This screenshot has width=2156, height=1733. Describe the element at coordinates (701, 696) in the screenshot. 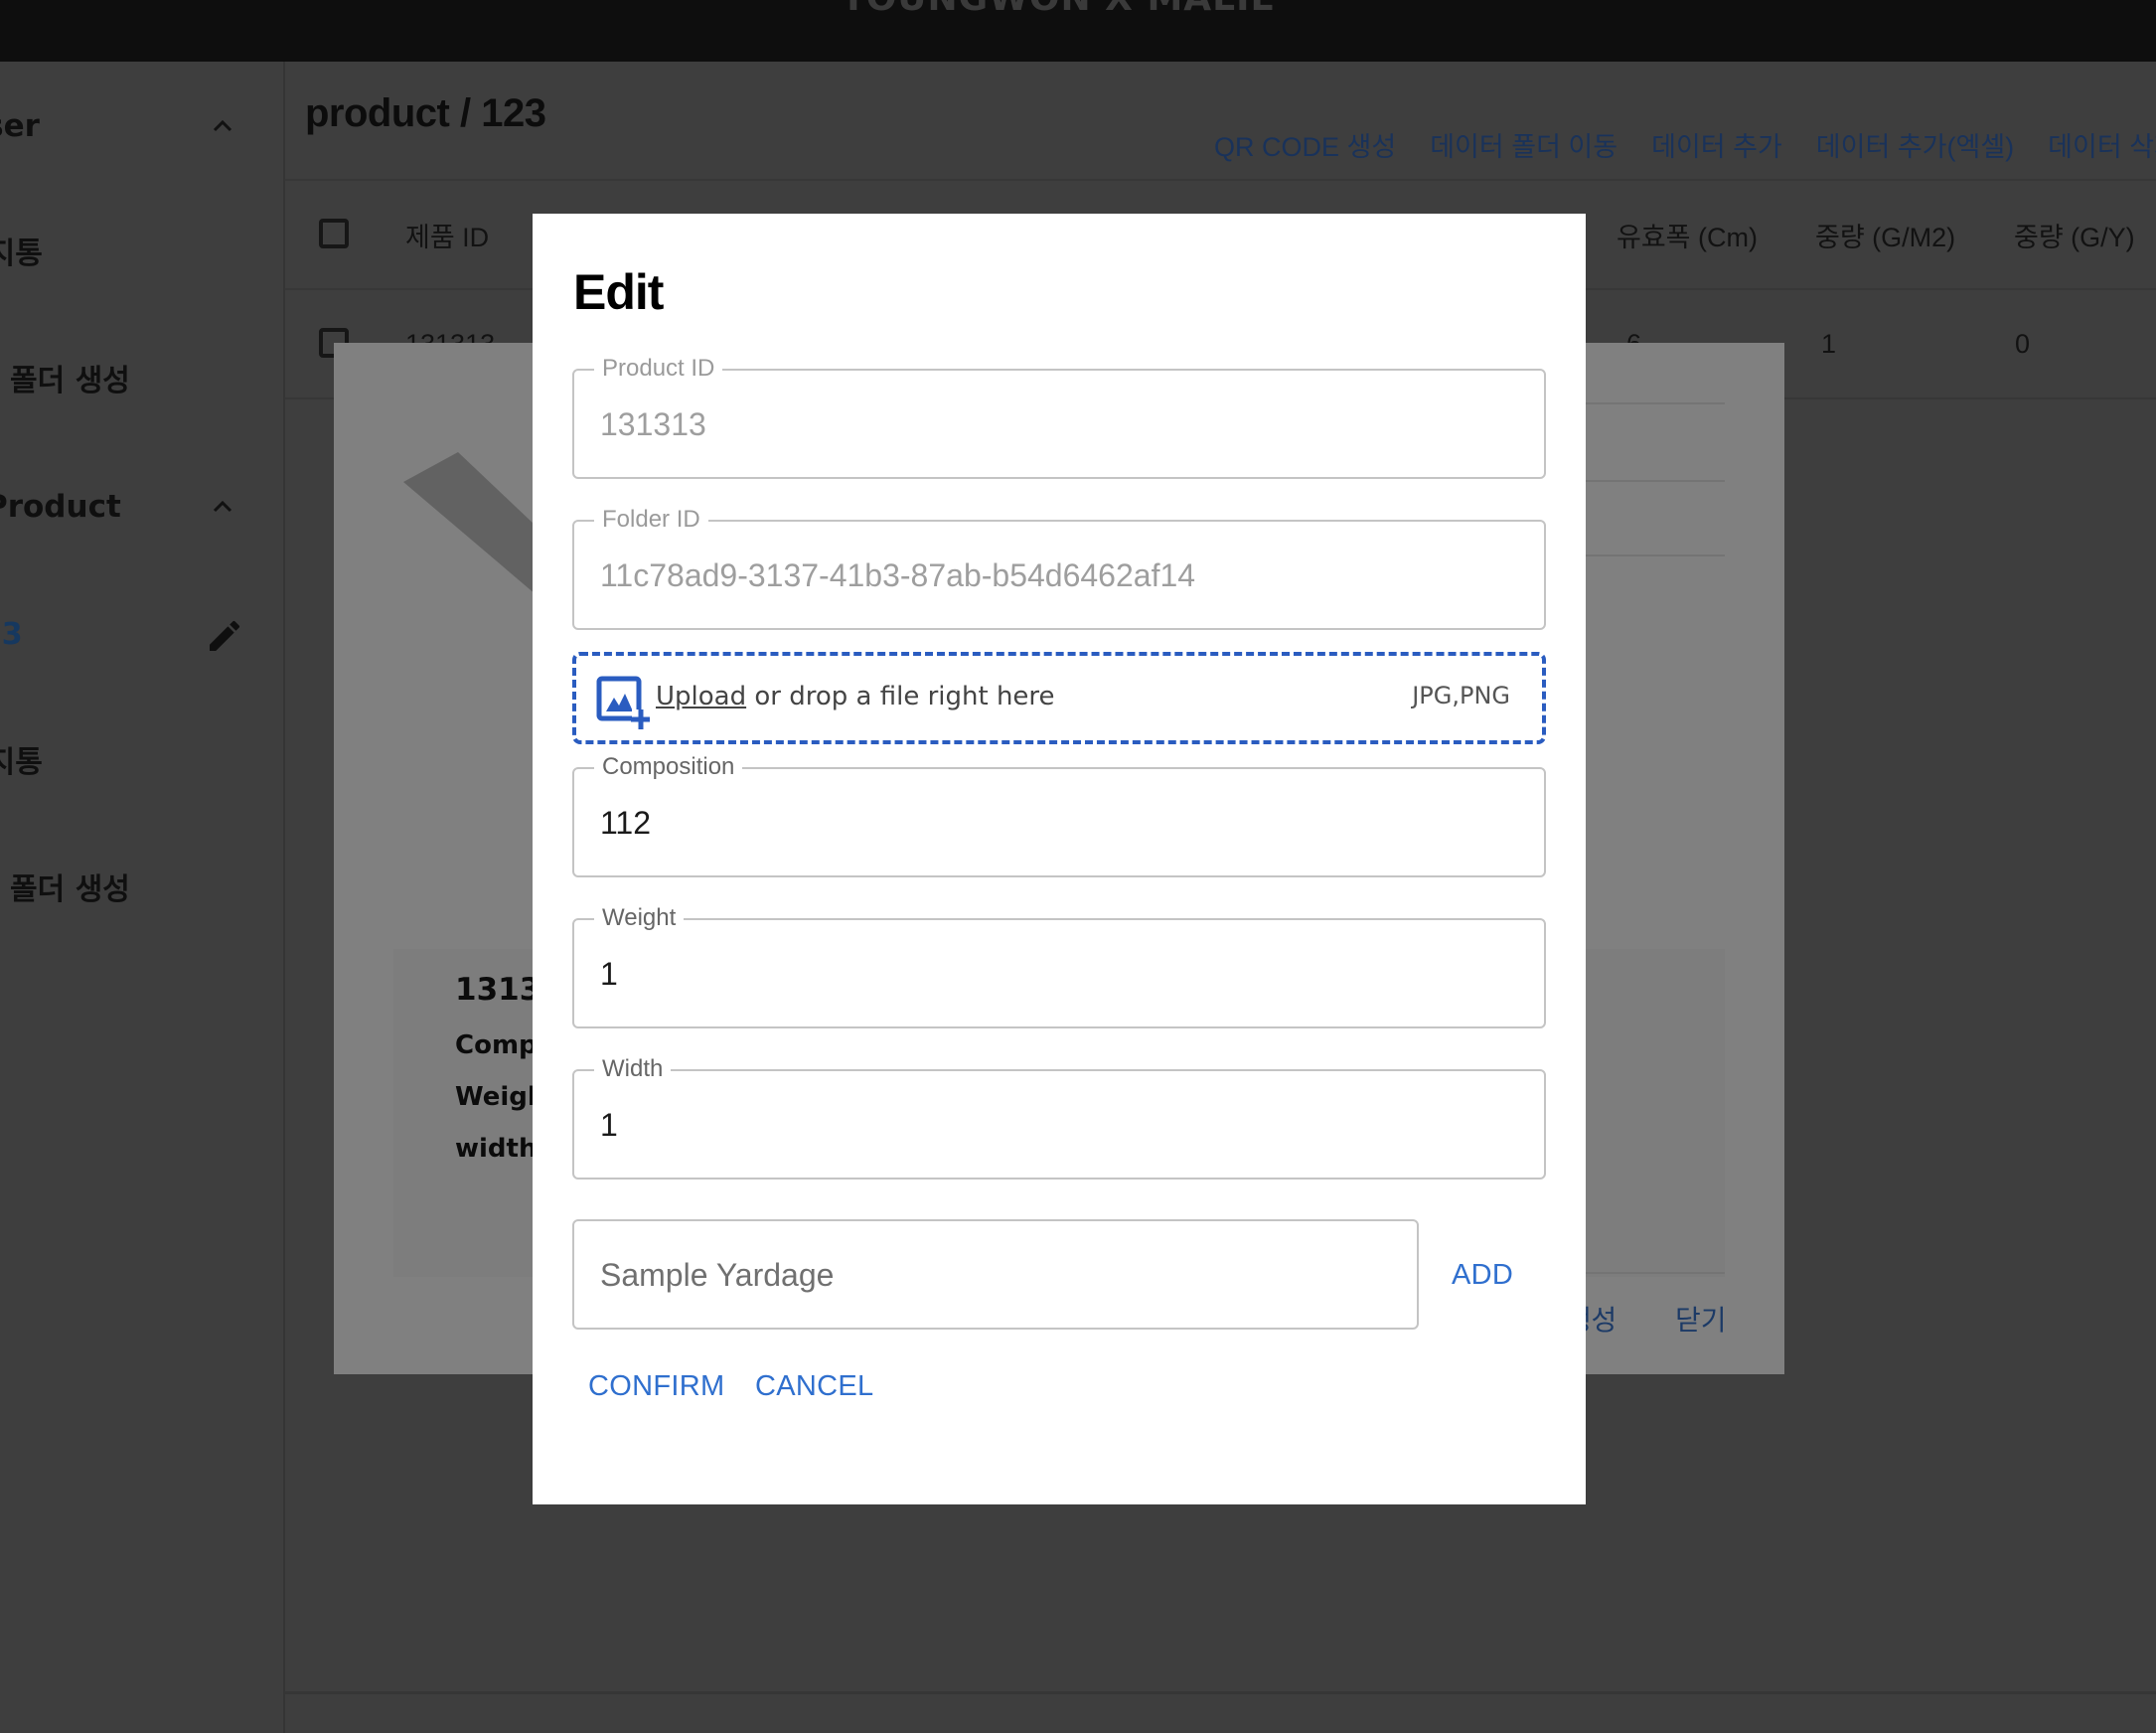

I see `upload-link: Upload` at that location.